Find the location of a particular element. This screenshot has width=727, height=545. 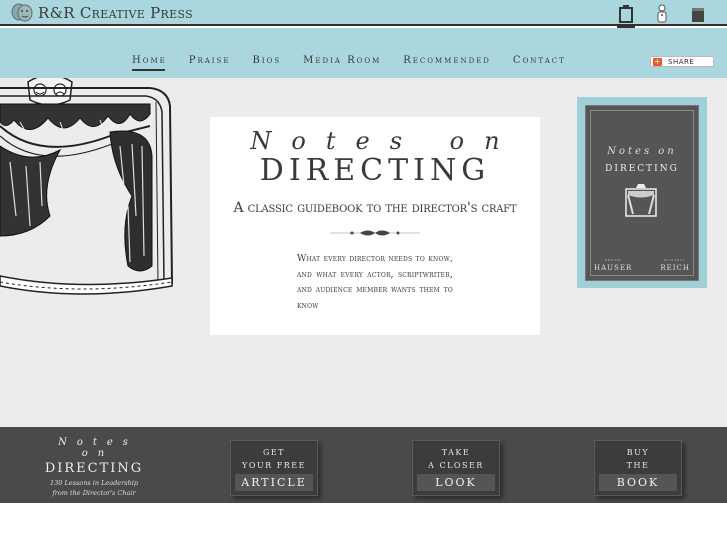

footer-notes-on: Notes on is located at coordinates (98, 448).